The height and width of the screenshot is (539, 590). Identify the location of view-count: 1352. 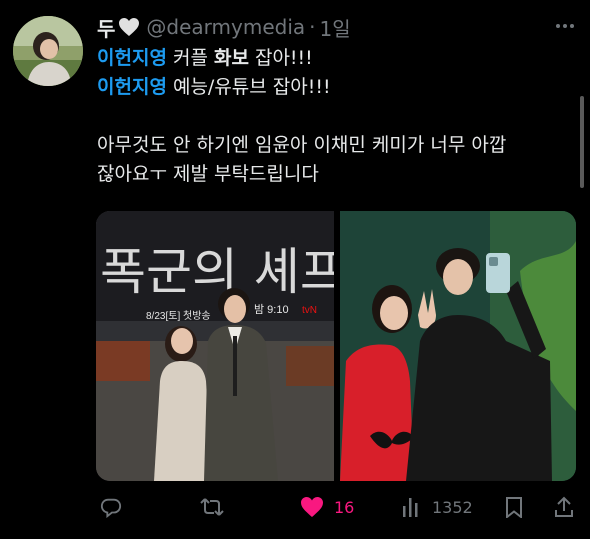
(452, 507).